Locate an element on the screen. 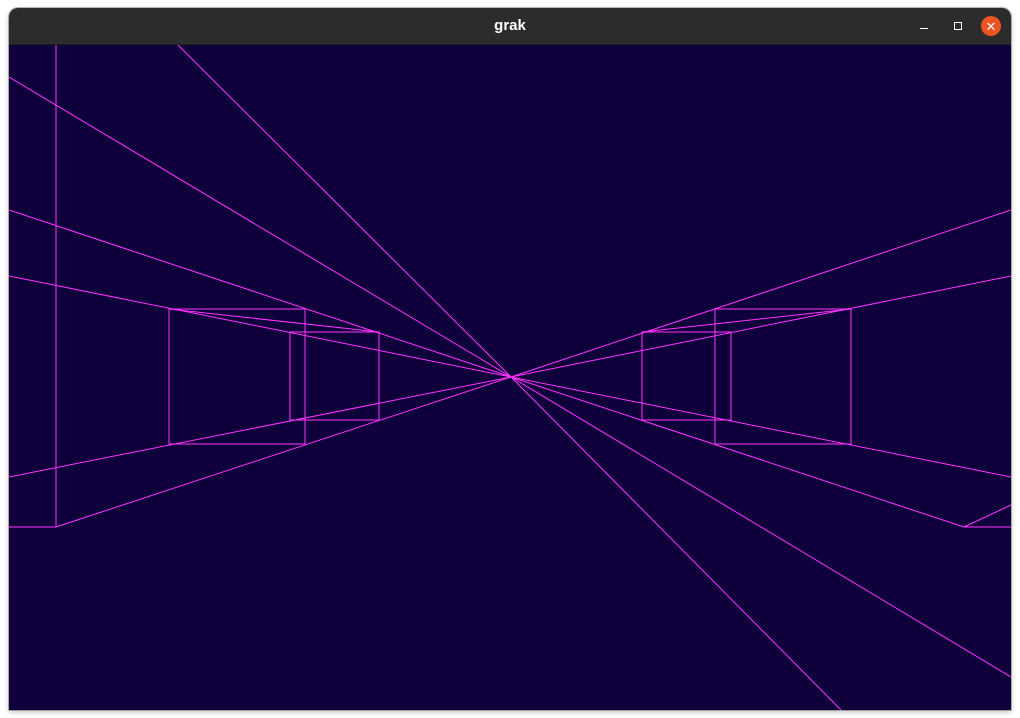  minimize-icon is located at coordinates (924, 28).